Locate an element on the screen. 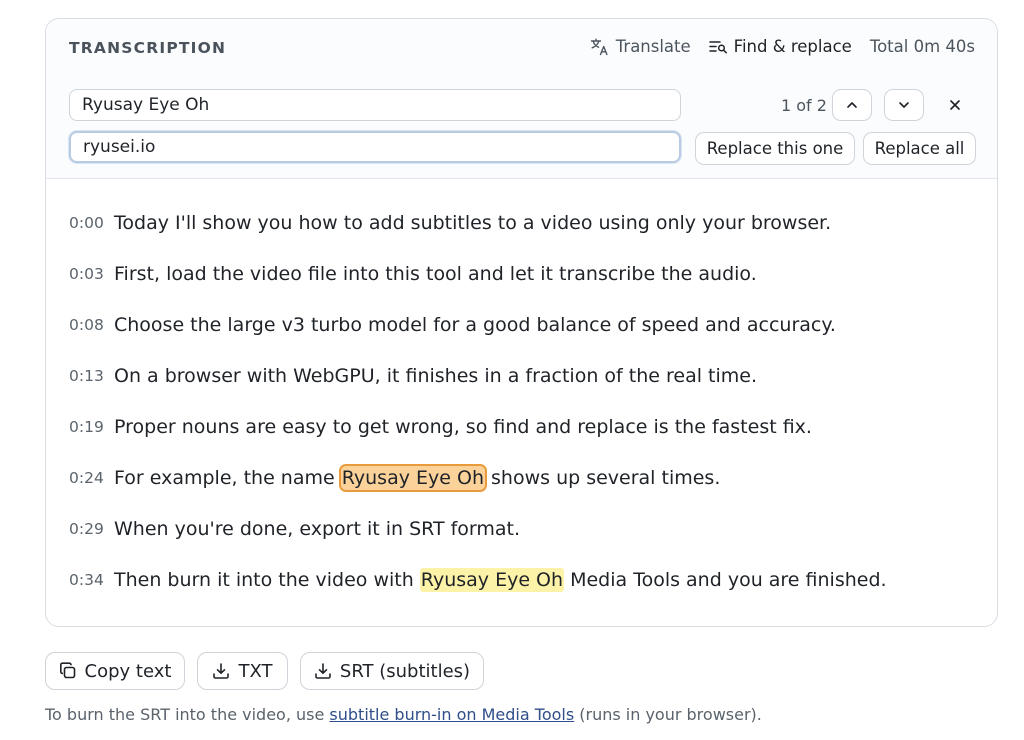 The image size is (1024, 740). replace-all-button: Replace all is located at coordinates (919, 148).